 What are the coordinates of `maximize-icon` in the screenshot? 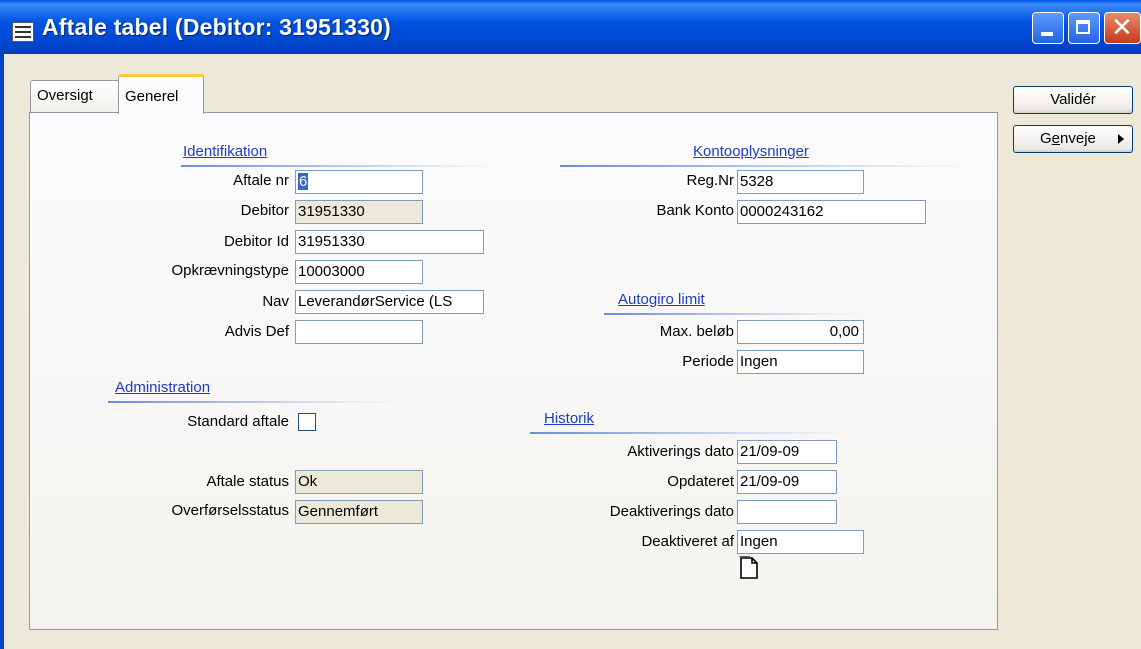 It's located at (1083, 27).